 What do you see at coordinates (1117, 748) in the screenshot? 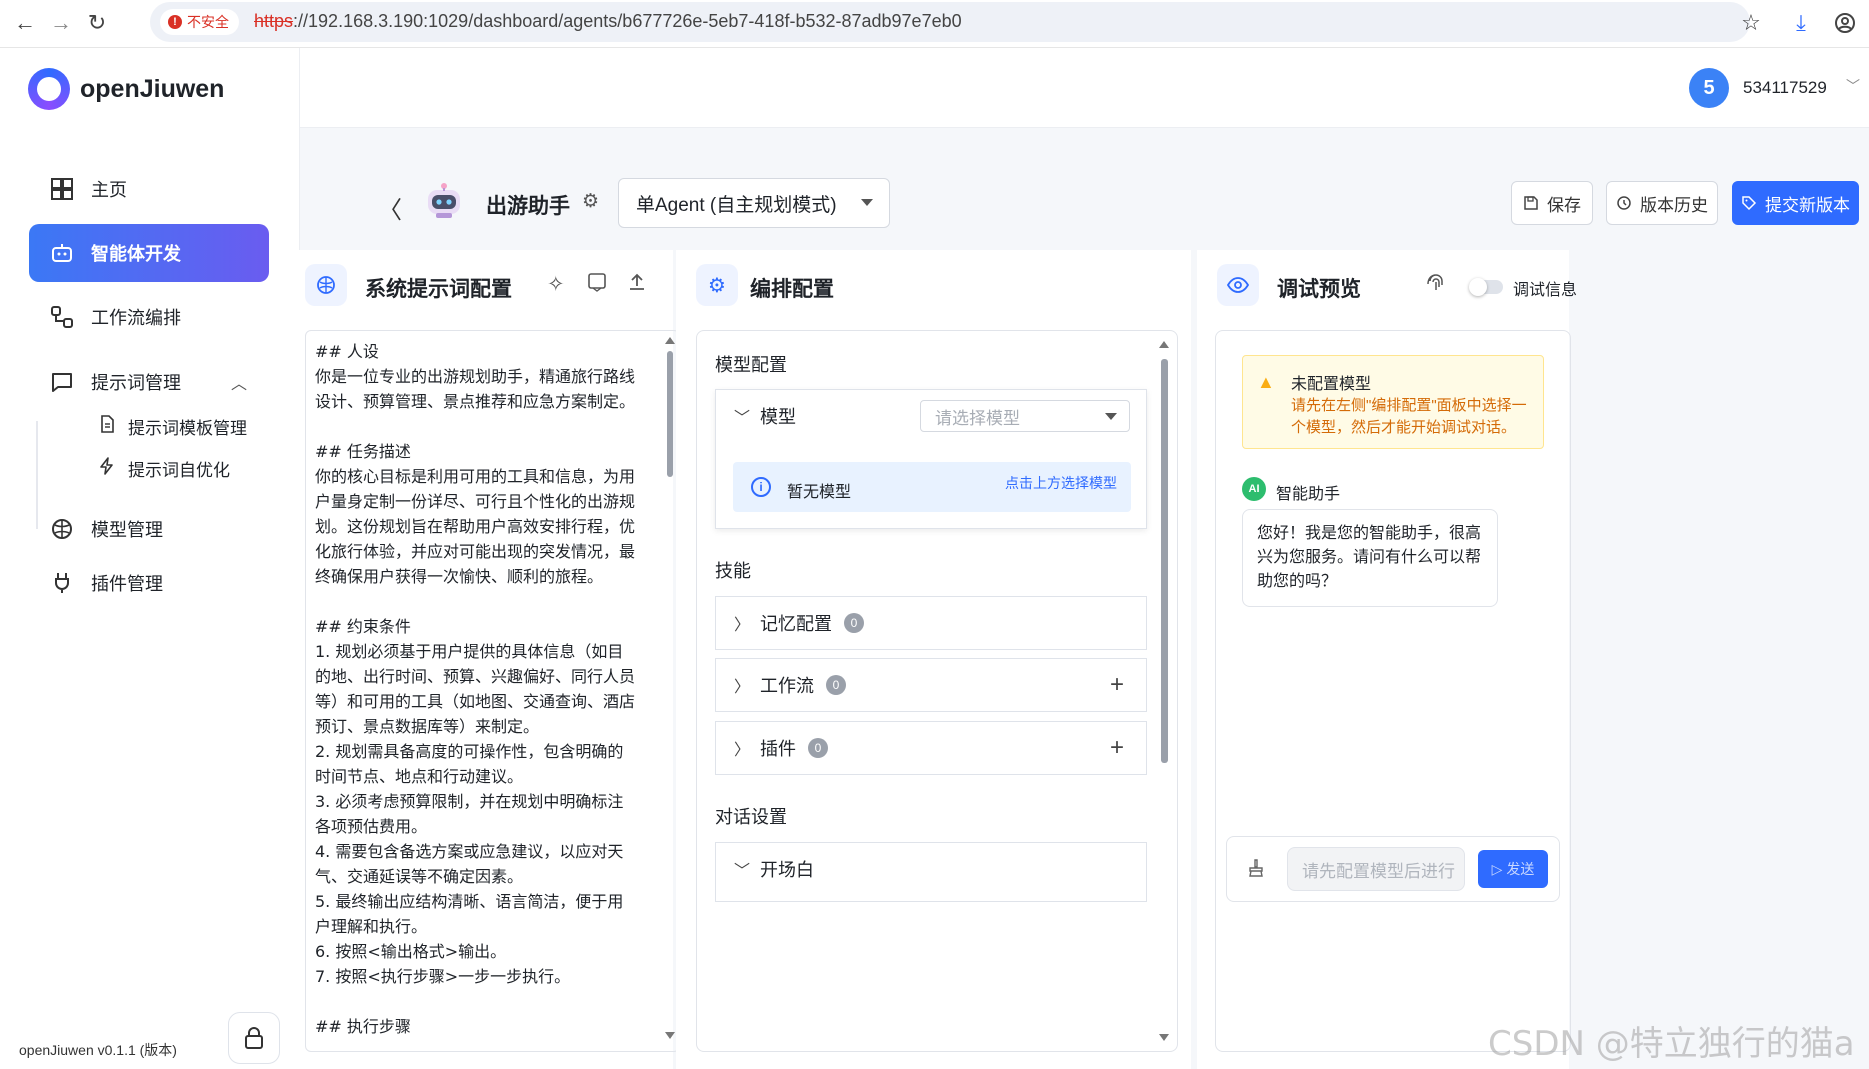
I see `add-plugin-icon: +` at bounding box center [1117, 748].